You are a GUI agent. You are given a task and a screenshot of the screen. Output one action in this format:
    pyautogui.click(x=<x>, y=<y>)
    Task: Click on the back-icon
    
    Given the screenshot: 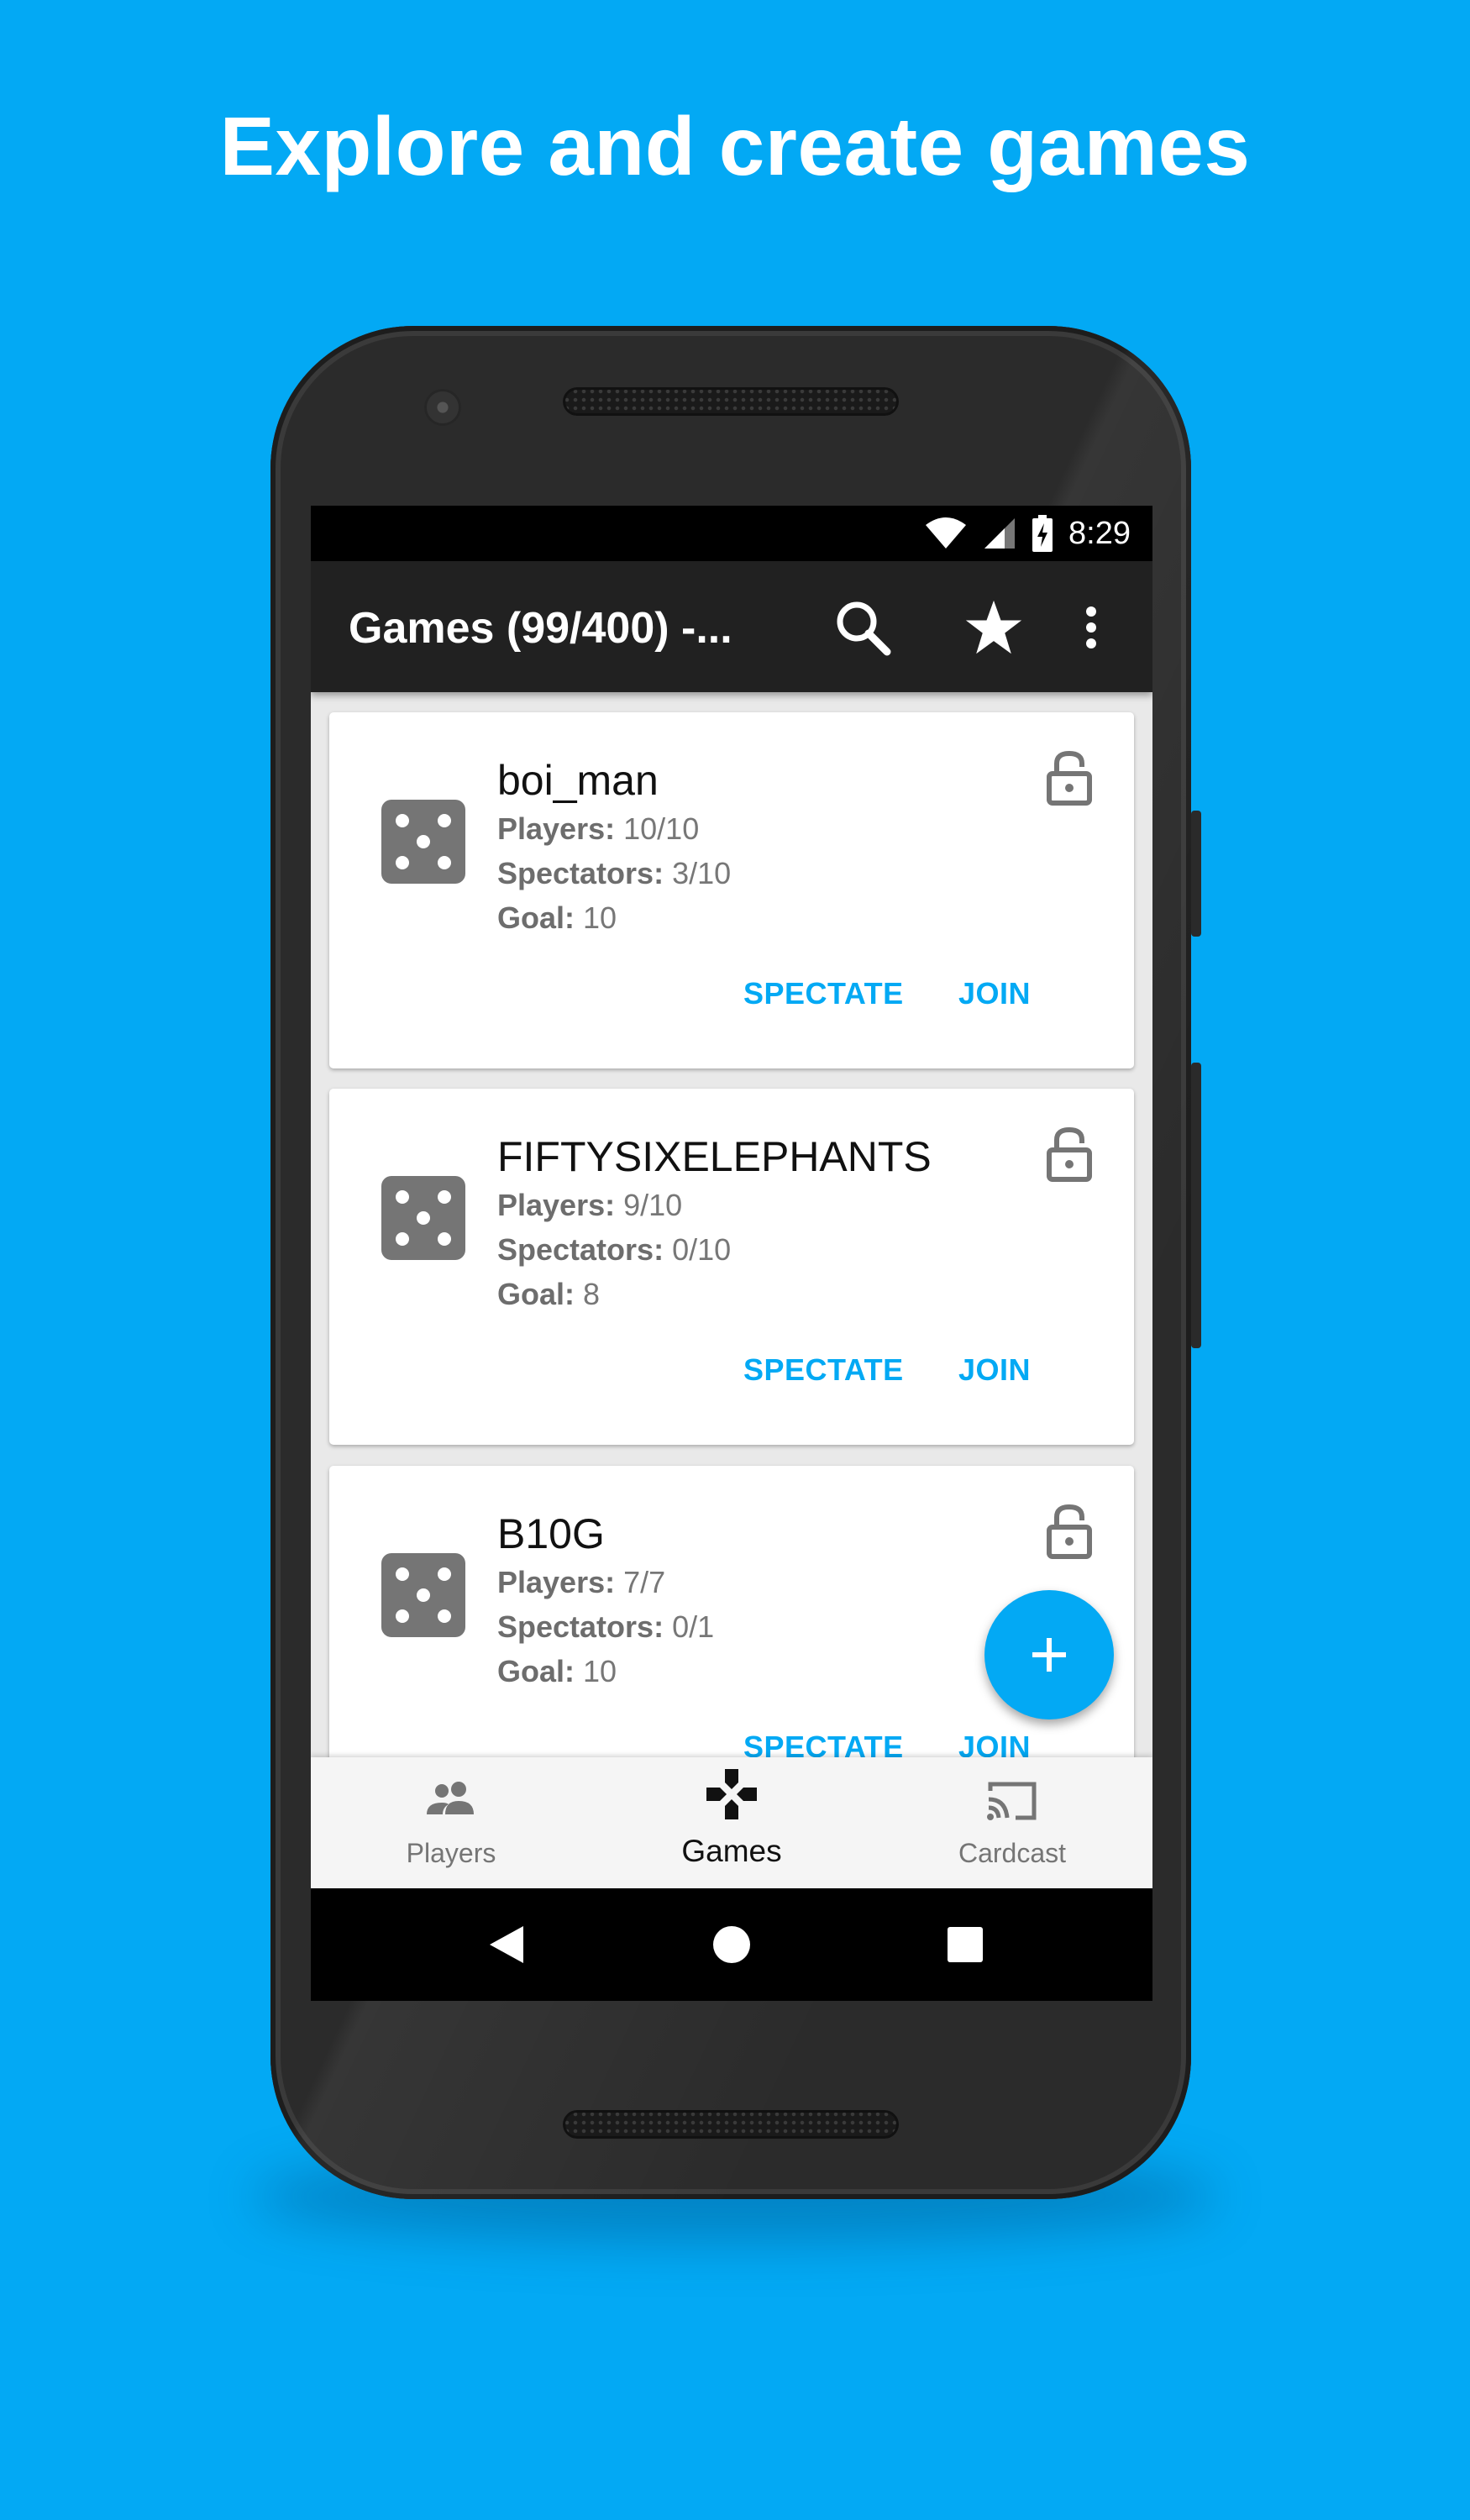 What is the action you would take?
    pyautogui.click(x=507, y=1945)
    